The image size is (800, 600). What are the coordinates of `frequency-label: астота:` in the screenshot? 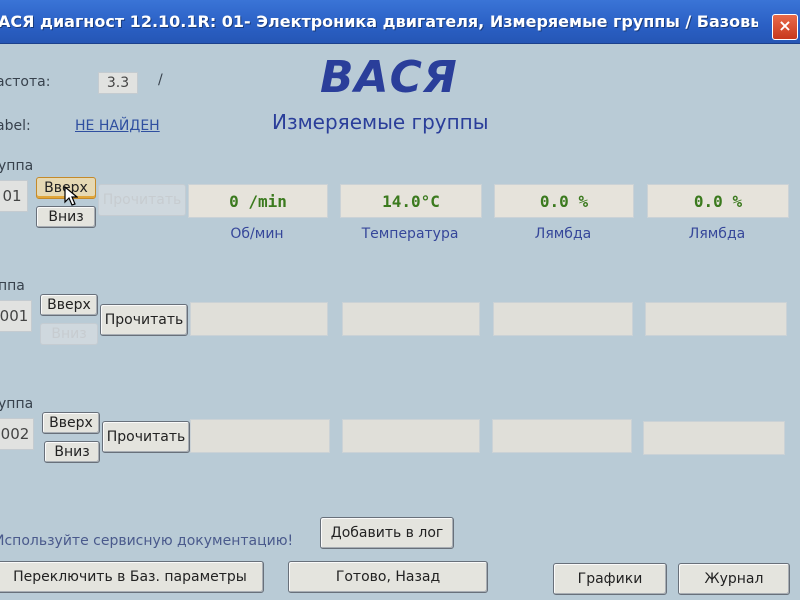 It's located at (25, 82).